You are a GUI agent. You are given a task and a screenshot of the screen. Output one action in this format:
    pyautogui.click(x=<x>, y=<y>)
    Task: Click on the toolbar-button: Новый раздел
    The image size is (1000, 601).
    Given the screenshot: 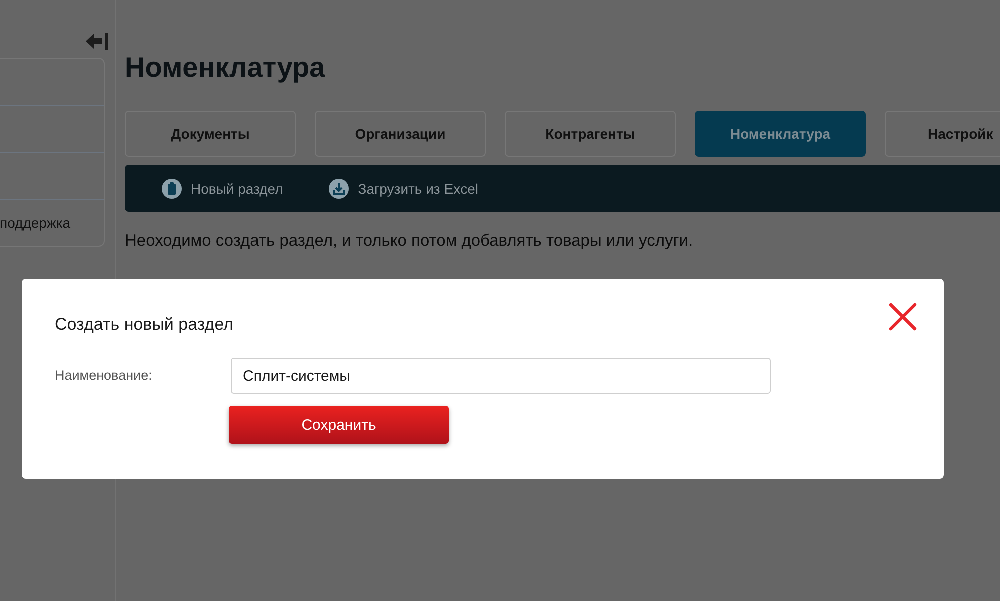 What is the action you would take?
    pyautogui.click(x=223, y=188)
    